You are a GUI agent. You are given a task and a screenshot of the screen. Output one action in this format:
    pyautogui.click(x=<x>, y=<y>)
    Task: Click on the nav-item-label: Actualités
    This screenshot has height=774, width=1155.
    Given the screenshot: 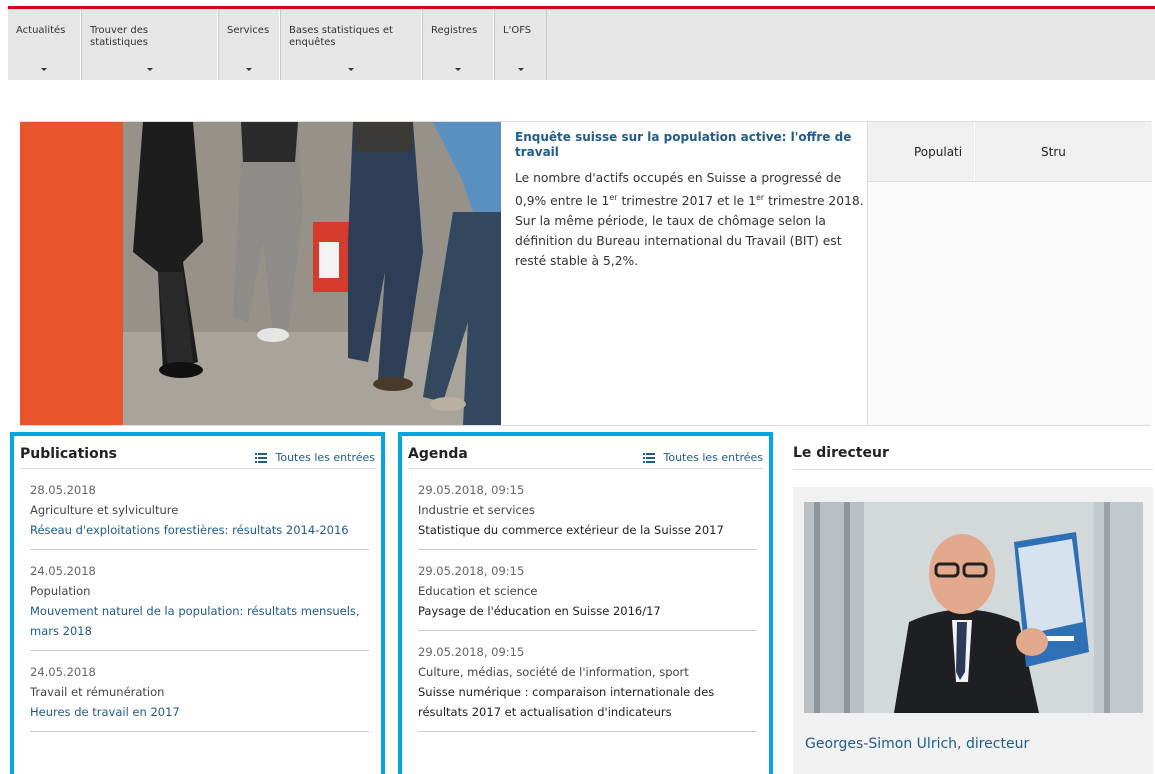 What is the action you would take?
    pyautogui.click(x=41, y=30)
    